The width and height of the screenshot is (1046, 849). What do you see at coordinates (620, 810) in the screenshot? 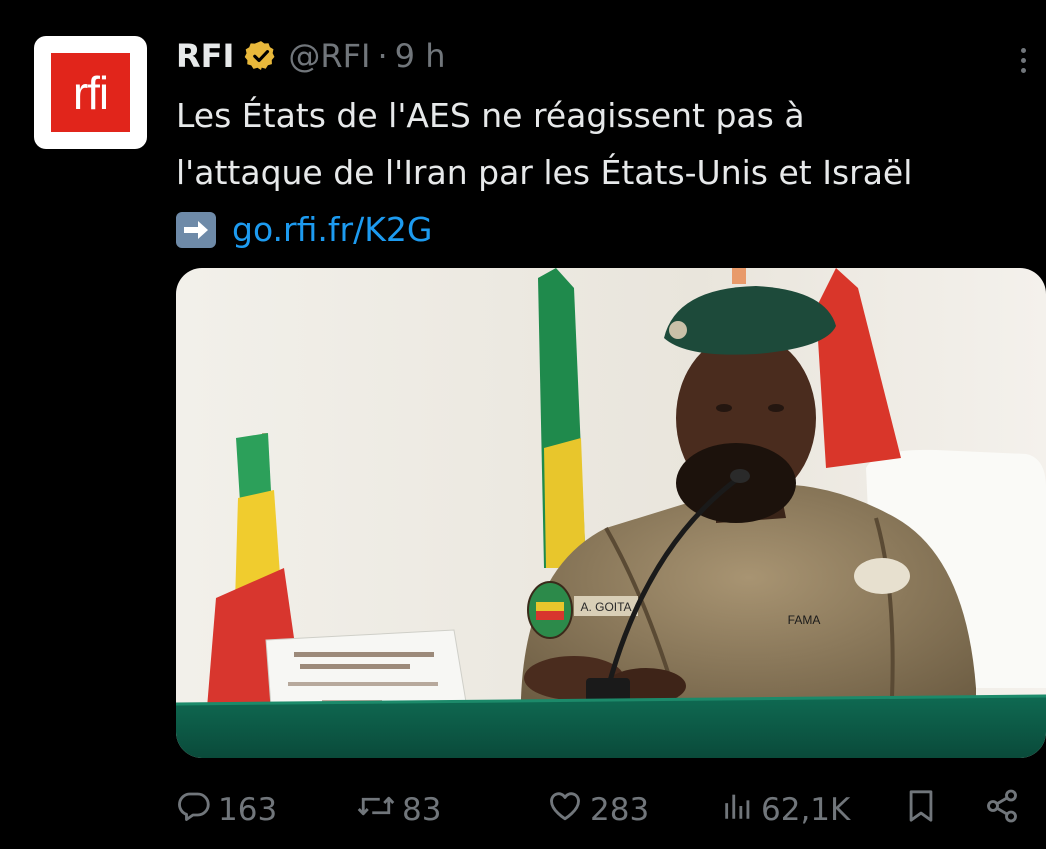
I see `like-count: 283` at bounding box center [620, 810].